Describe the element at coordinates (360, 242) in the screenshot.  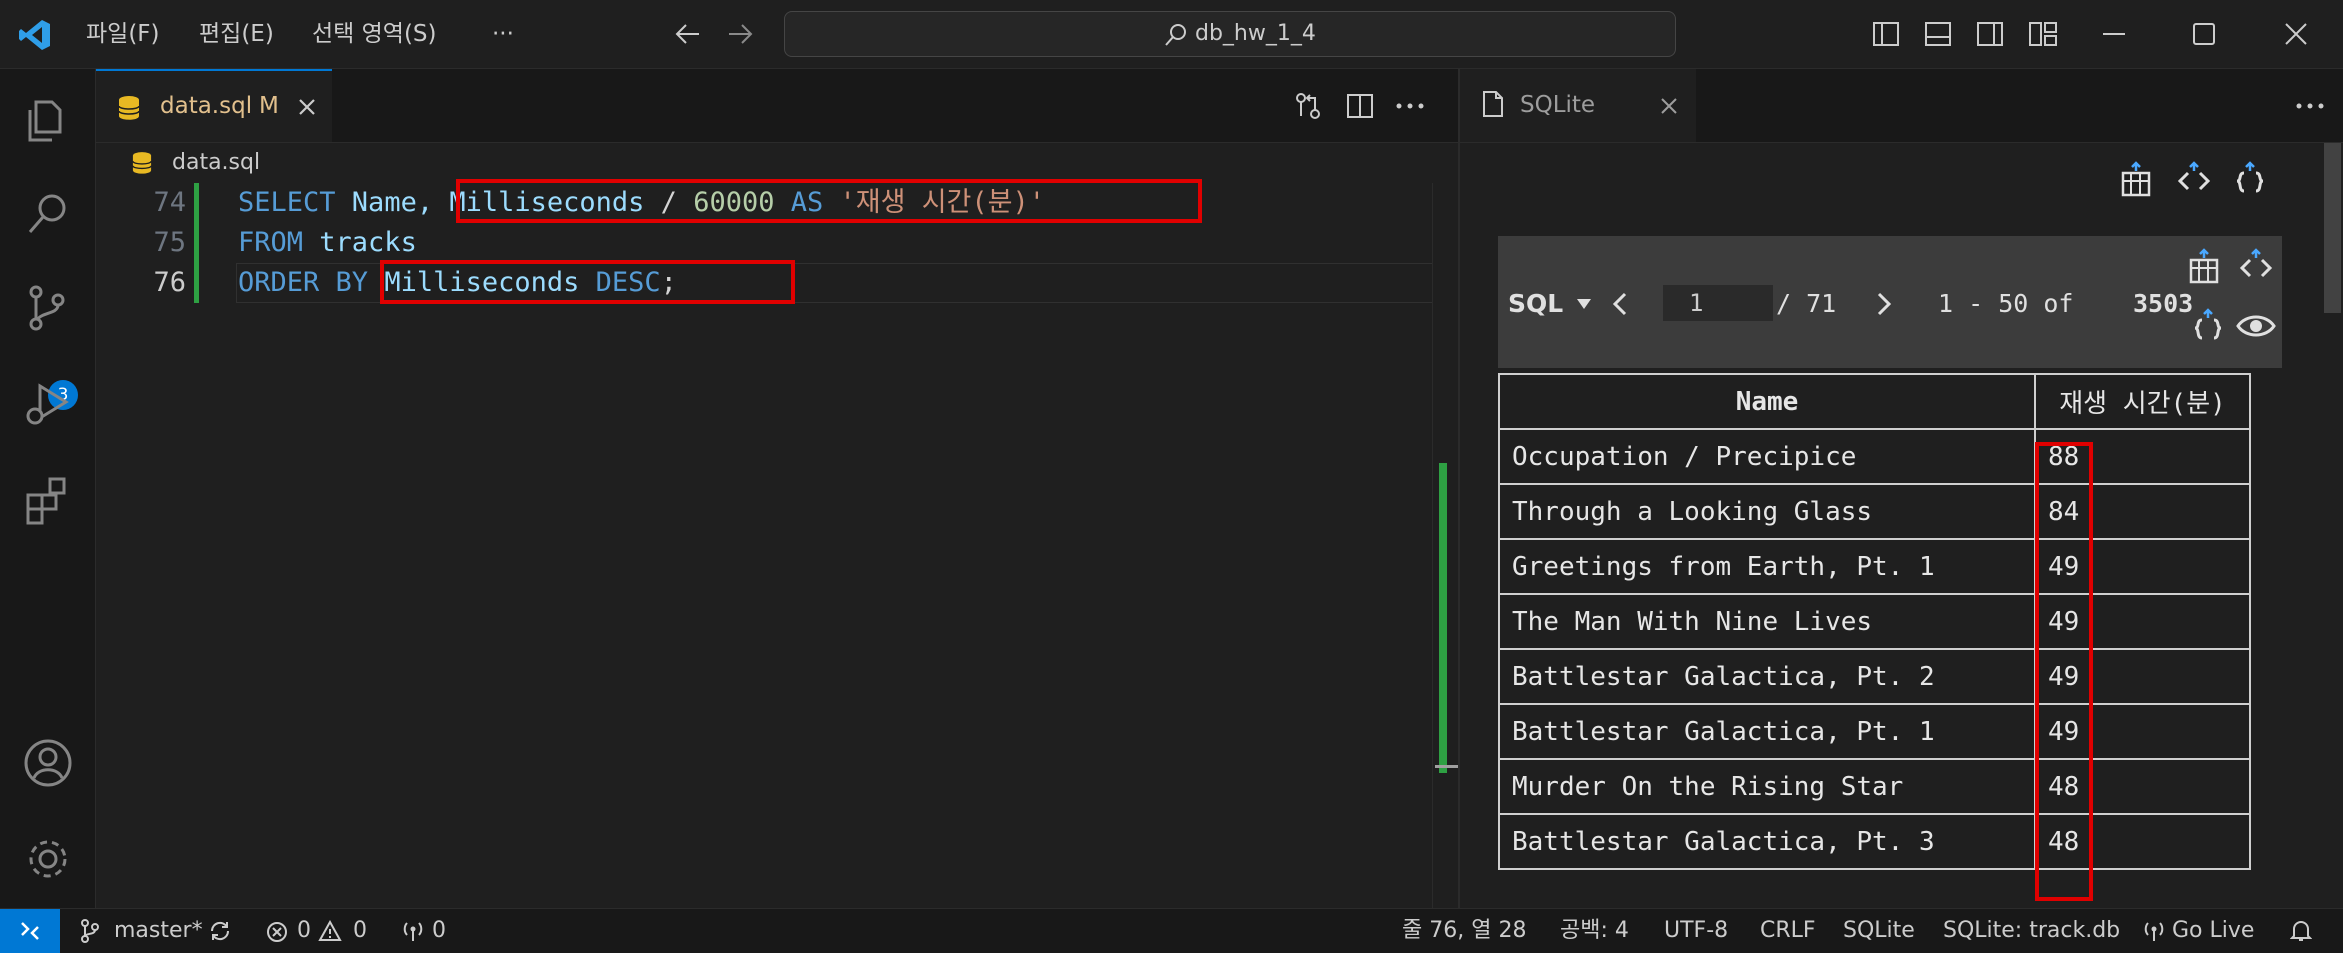
I see `sql-identifier: tracks` at that location.